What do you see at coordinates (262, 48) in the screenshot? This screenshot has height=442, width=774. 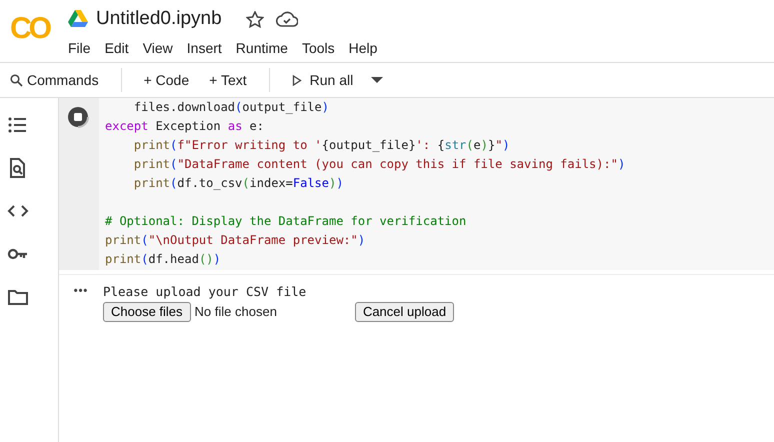 I see `menu-item: Runtime` at bounding box center [262, 48].